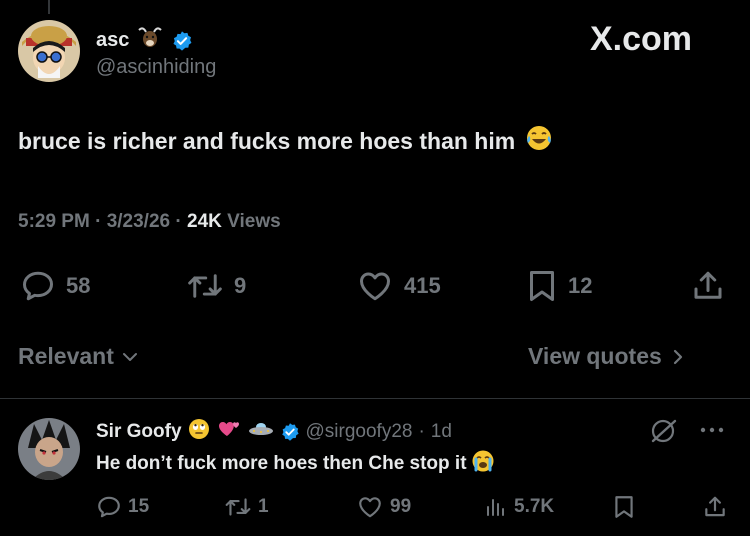 This screenshot has width=750, height=536. What do you see at coordinates (229, 431) in the screenshot?
I see `revolving-hearts-emoji-icon` at bounding box center [229, 431].